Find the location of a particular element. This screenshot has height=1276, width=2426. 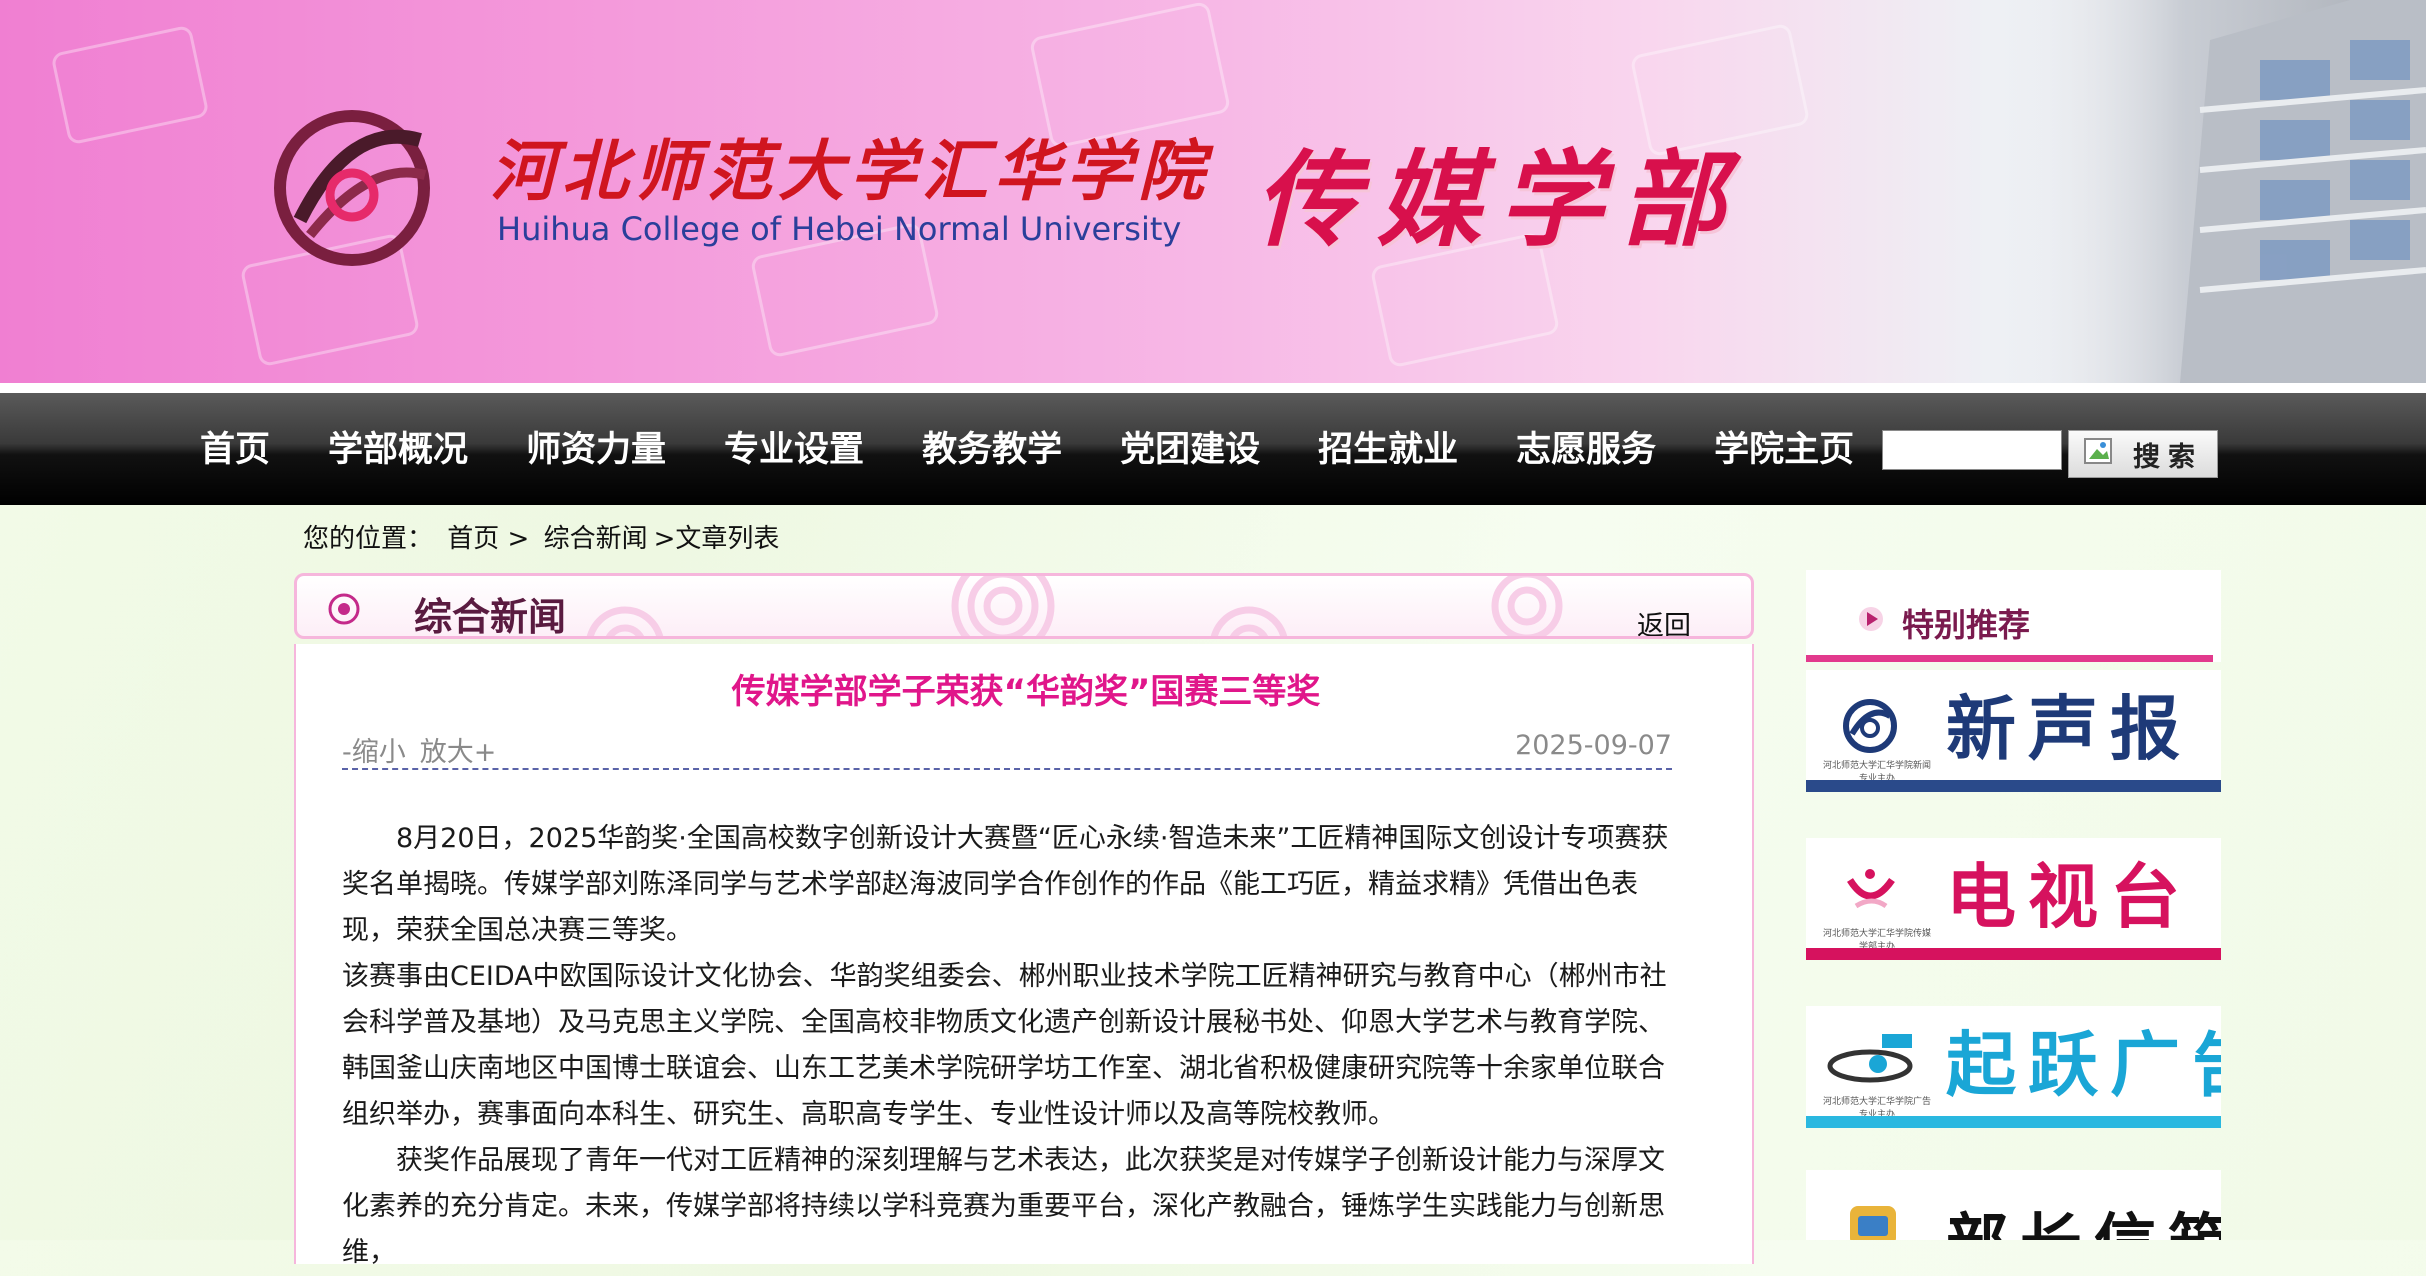

search-button-label: 搜索 is located at coordinates (2168, 457).